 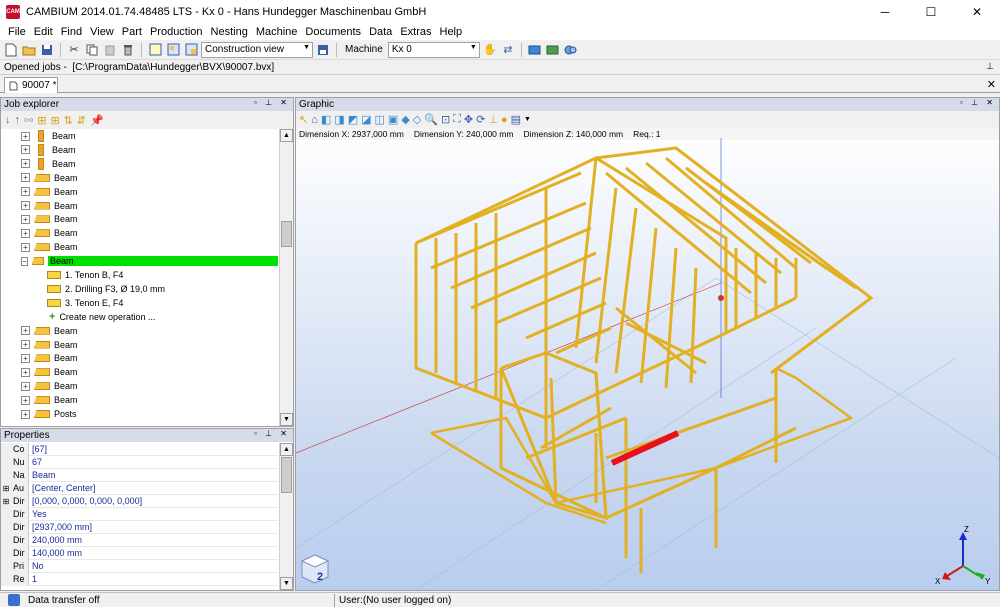 I want to click on view-mode-select: Construction view ▼, so click(x=257, y=49).